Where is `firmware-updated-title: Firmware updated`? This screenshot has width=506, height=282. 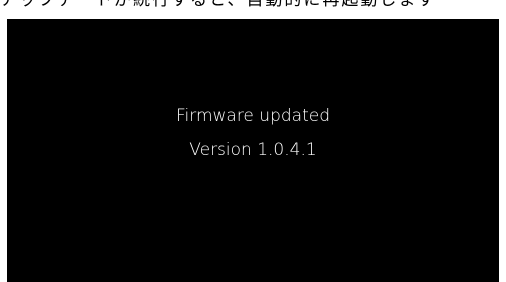 firmware-updated-title: Firmware updated is located at coordinates (252, 116).